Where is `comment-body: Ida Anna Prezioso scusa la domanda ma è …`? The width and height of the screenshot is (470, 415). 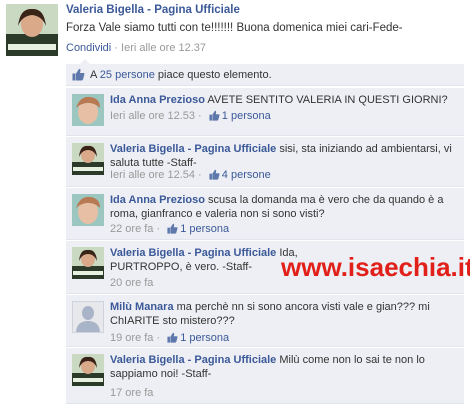 comment-body: Ida Anna Prezioso scusa la domanda ma è … is located at coordinates (284, 207).